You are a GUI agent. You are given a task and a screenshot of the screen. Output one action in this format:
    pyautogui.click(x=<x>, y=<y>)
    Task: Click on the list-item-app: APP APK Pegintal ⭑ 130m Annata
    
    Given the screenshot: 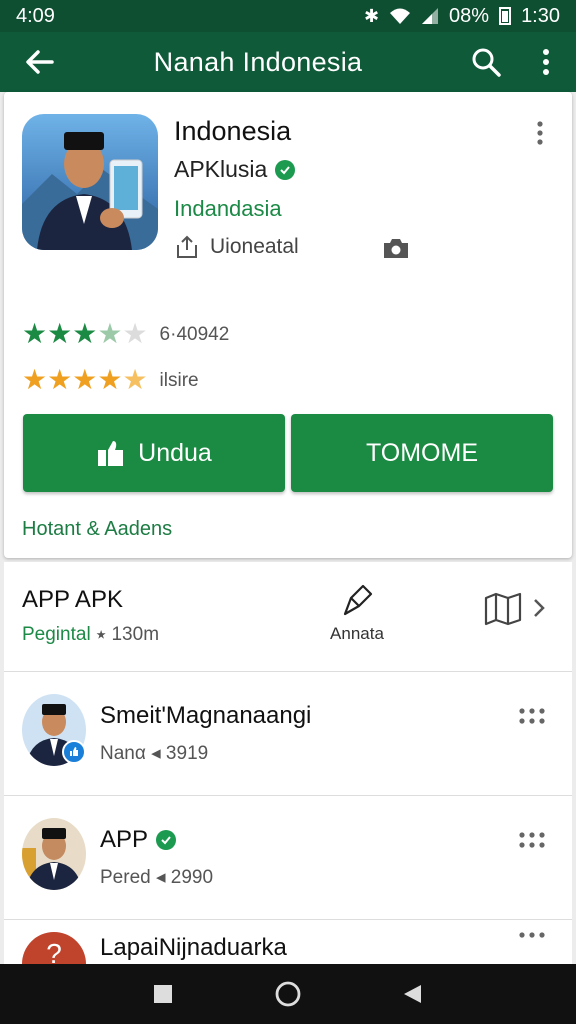 What is the action you would take?
    pyautogui.click(x=288, y=617)
    